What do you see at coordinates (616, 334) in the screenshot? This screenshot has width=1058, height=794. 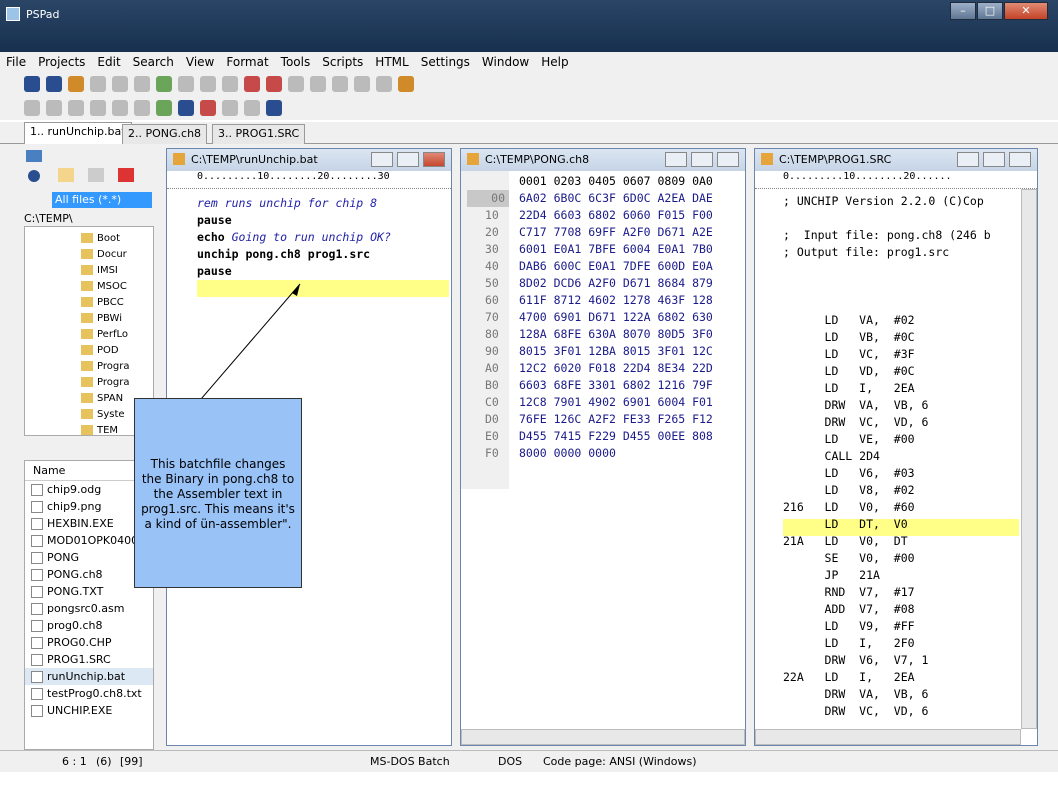 I see `hex-row: 128A 68FE 630A 8070 80D5 3F0` at bounding box center [616, 334].